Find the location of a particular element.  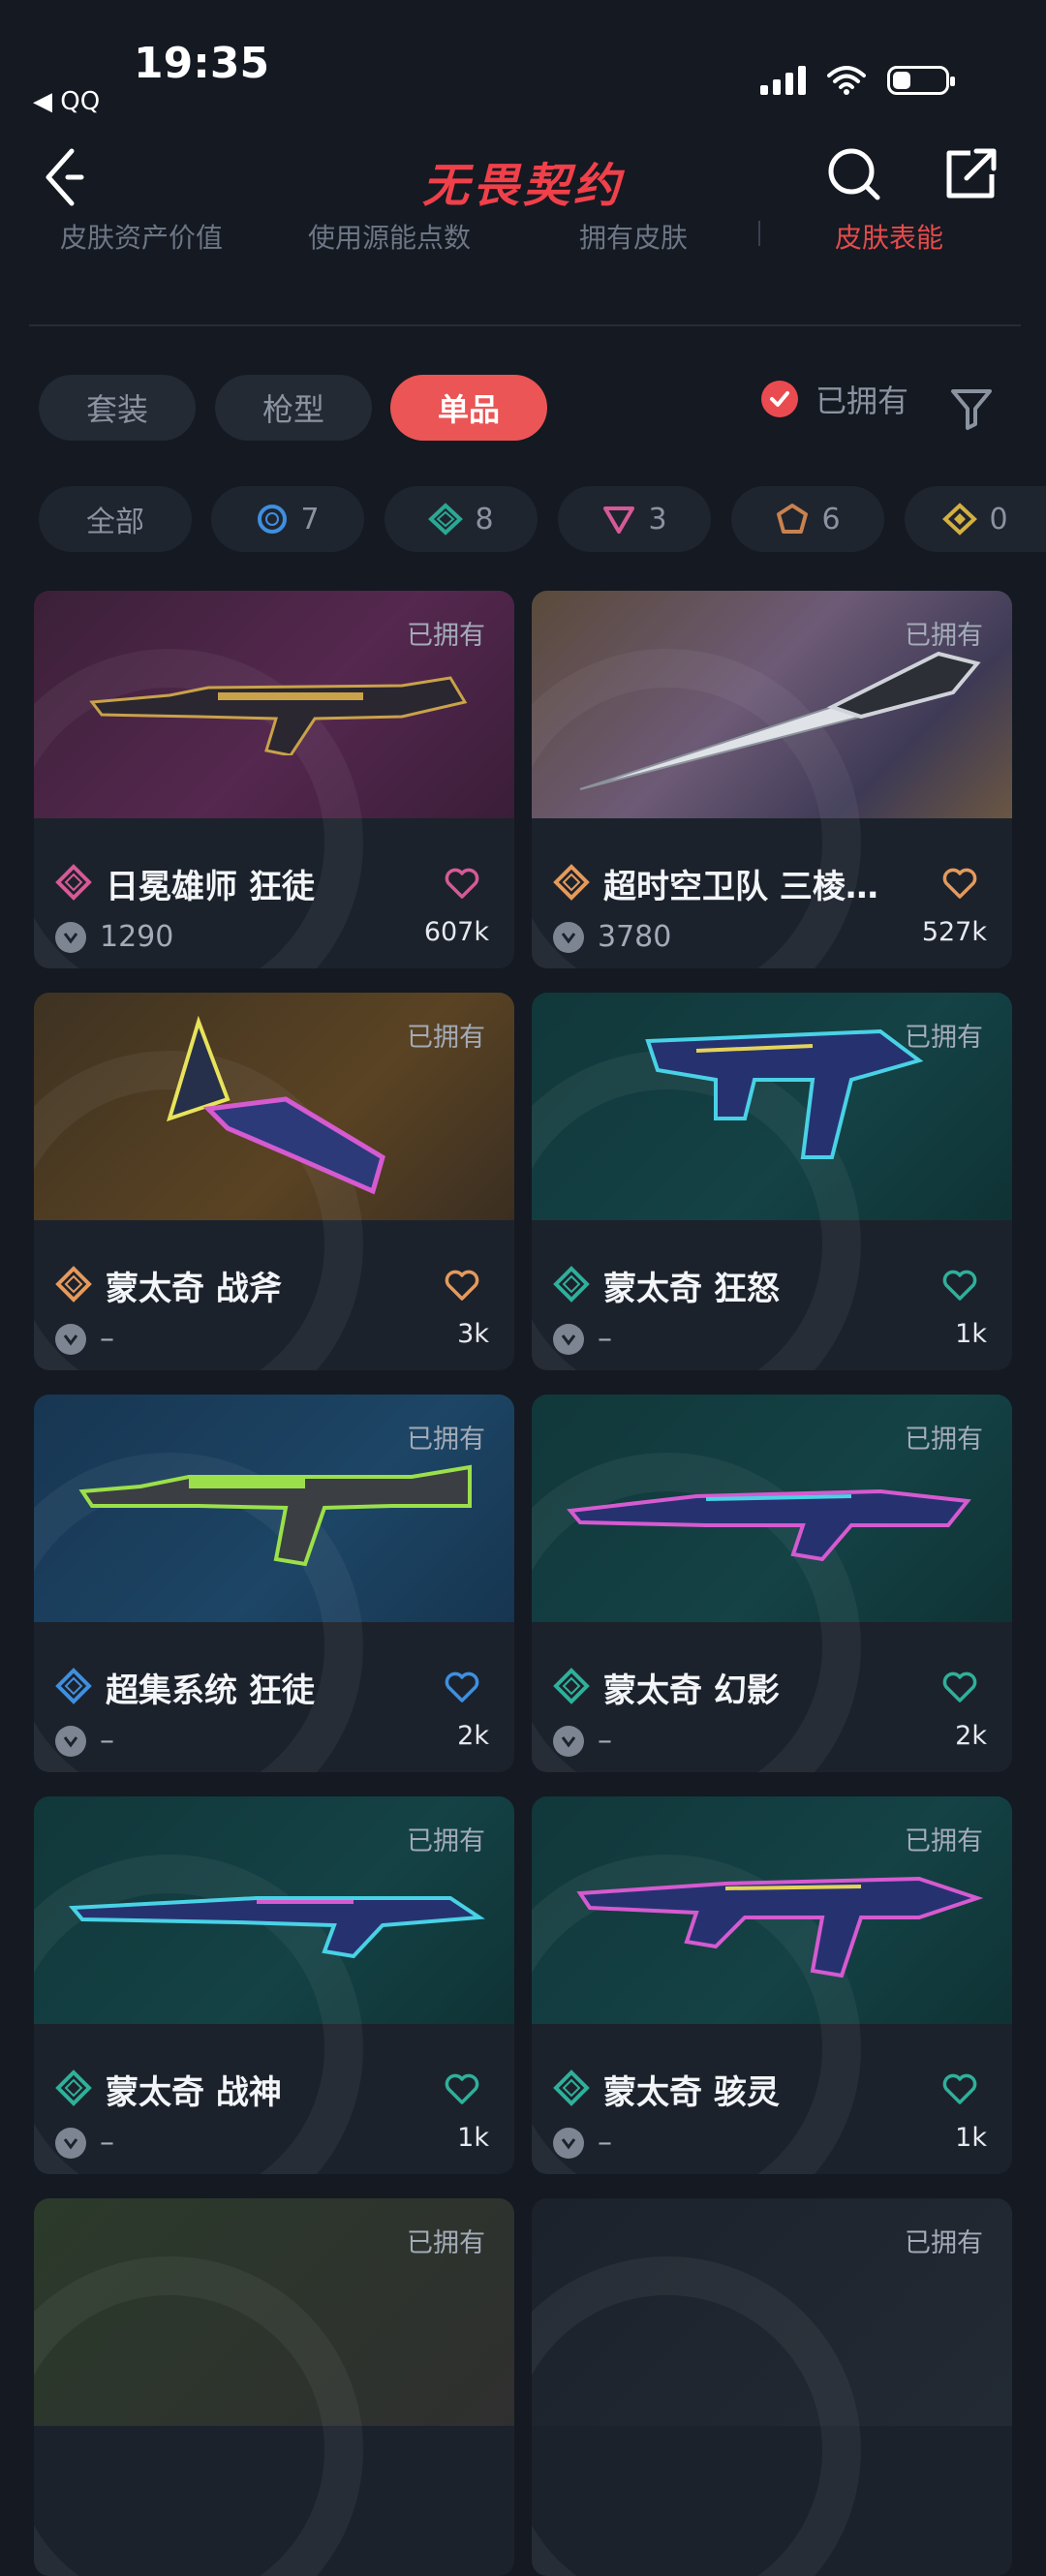

rarity-select-count: 7 is located at coordinates (310, 519).